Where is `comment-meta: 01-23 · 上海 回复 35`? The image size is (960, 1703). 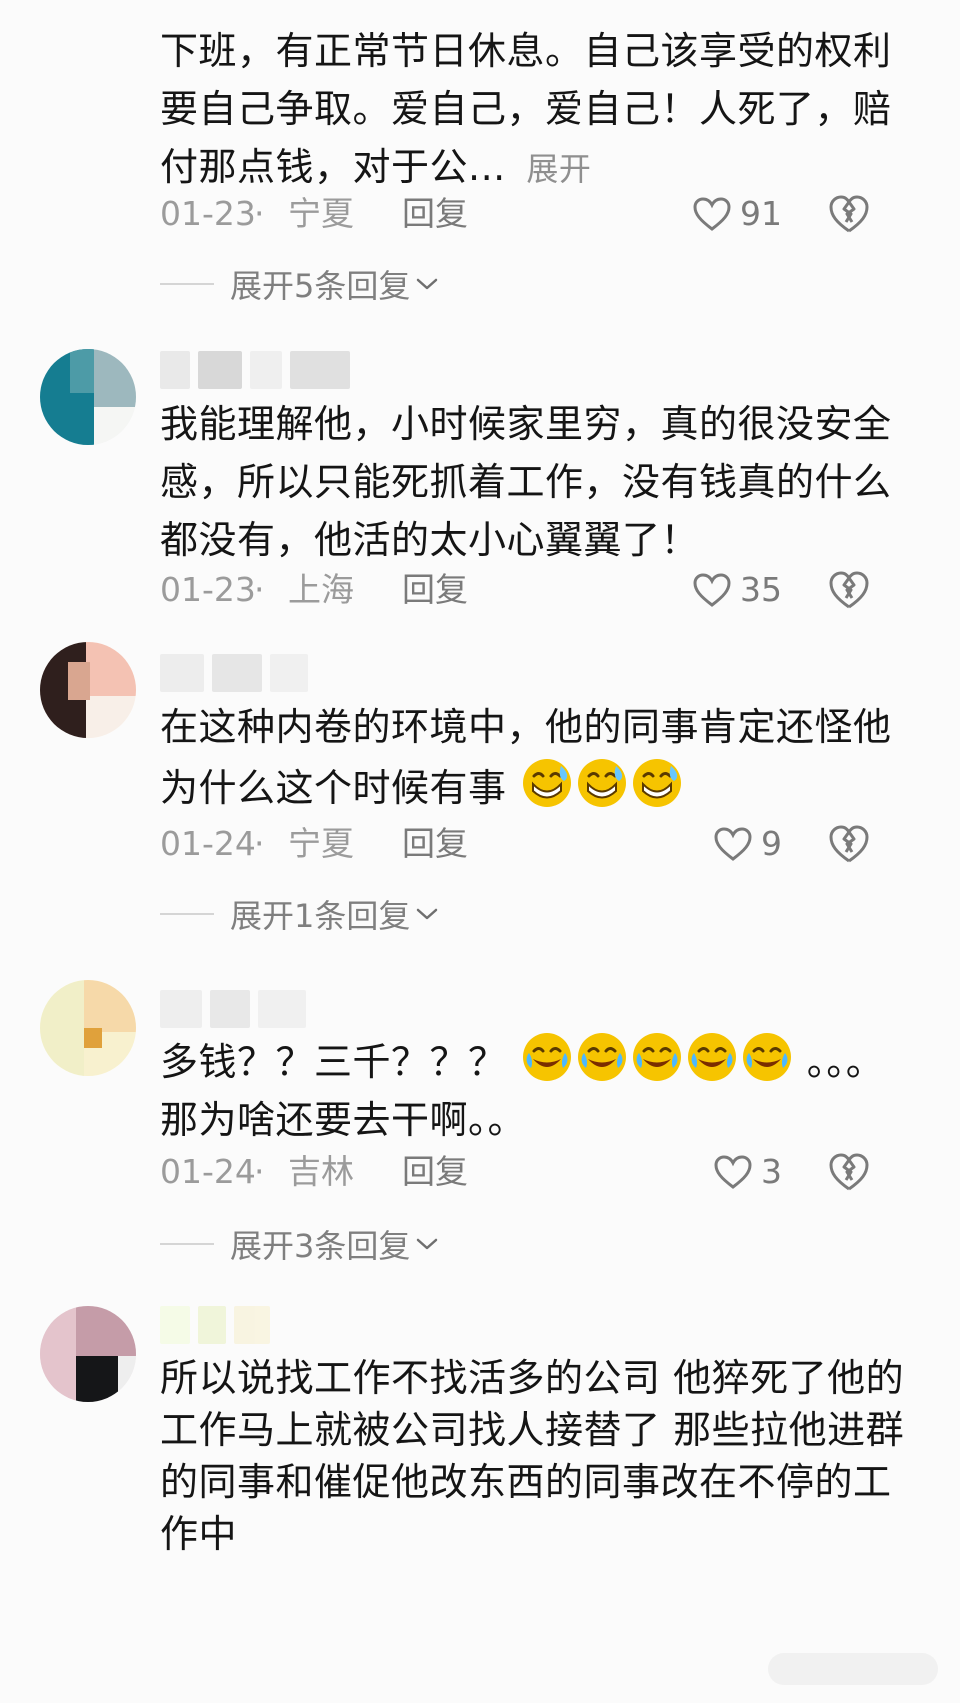 comment-meta: 01-23 · 上海 回复 35 is located at coordinates (540, 590).